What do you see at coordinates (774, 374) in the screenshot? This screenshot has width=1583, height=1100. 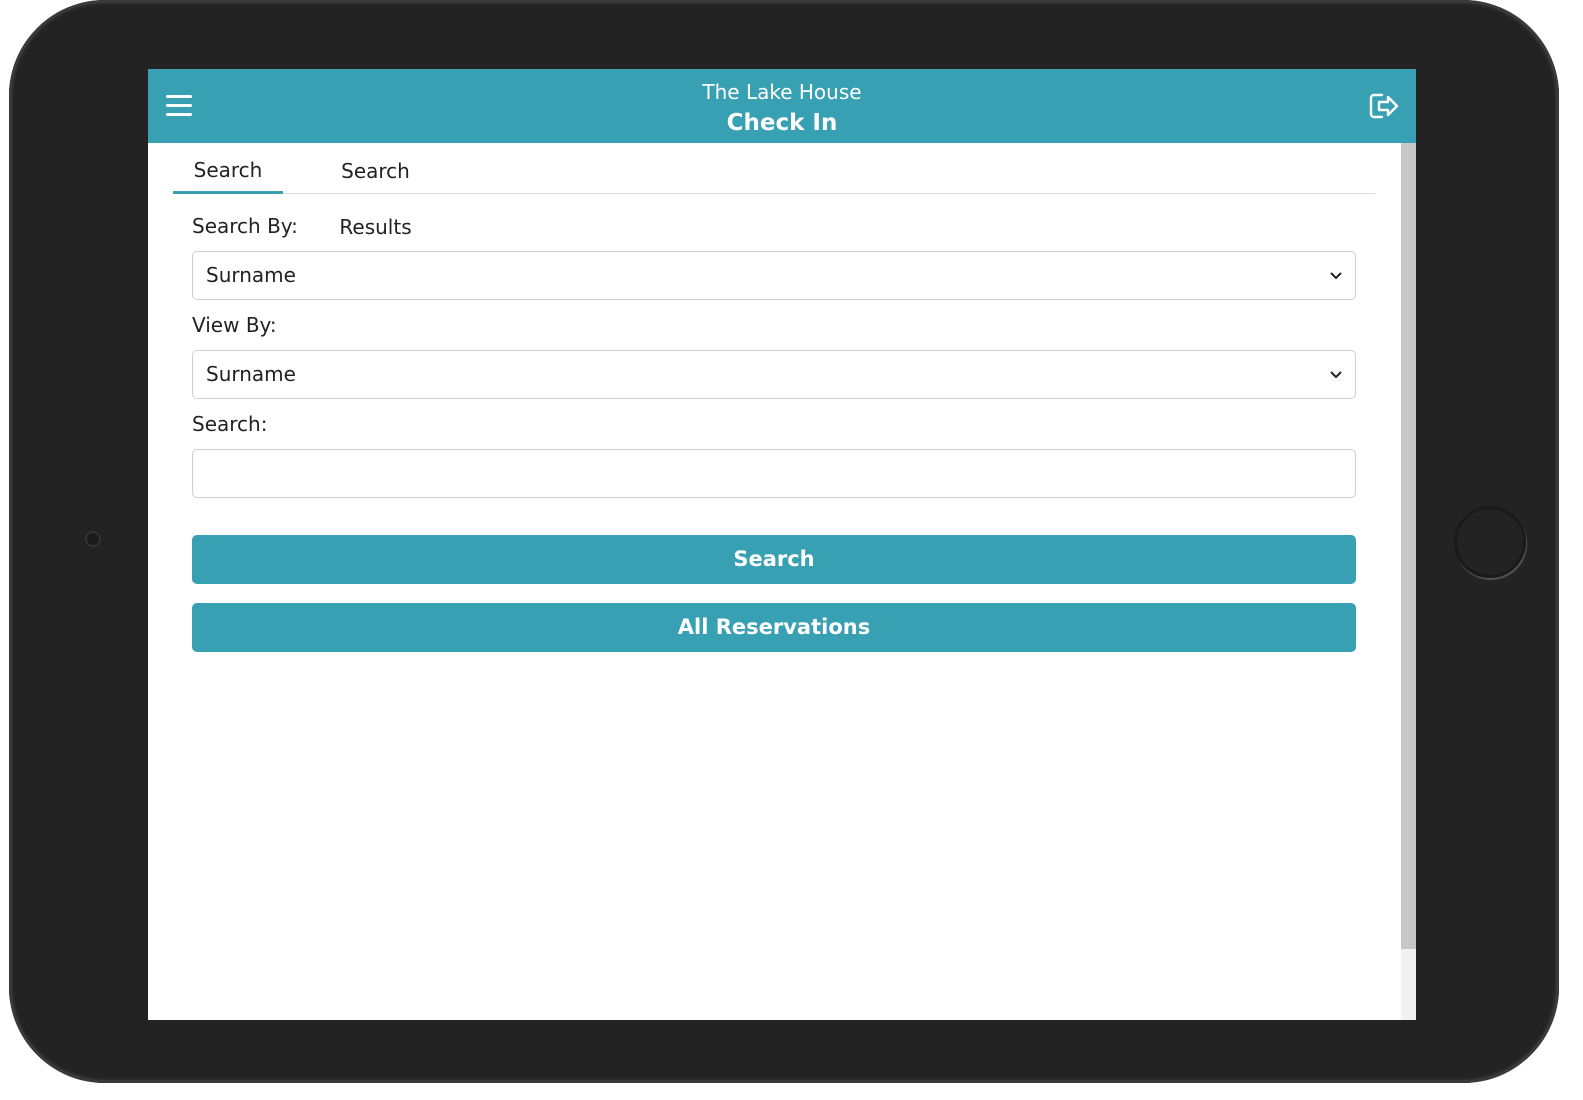 I see `view-by-select: Surname` at bounding box center [774, 374].